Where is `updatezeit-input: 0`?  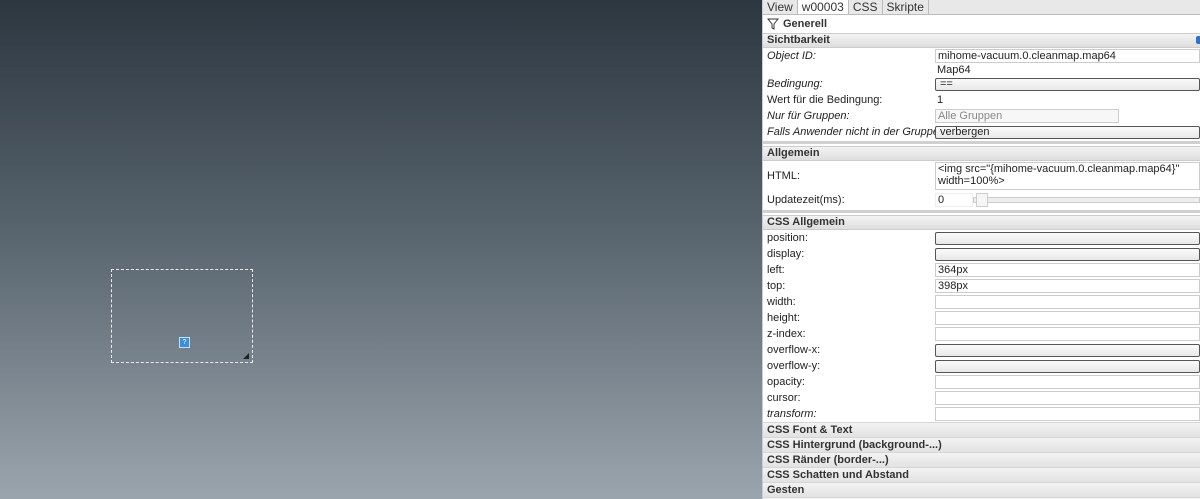 updatezeit-input: 0 is located at coordinates (954, 200).